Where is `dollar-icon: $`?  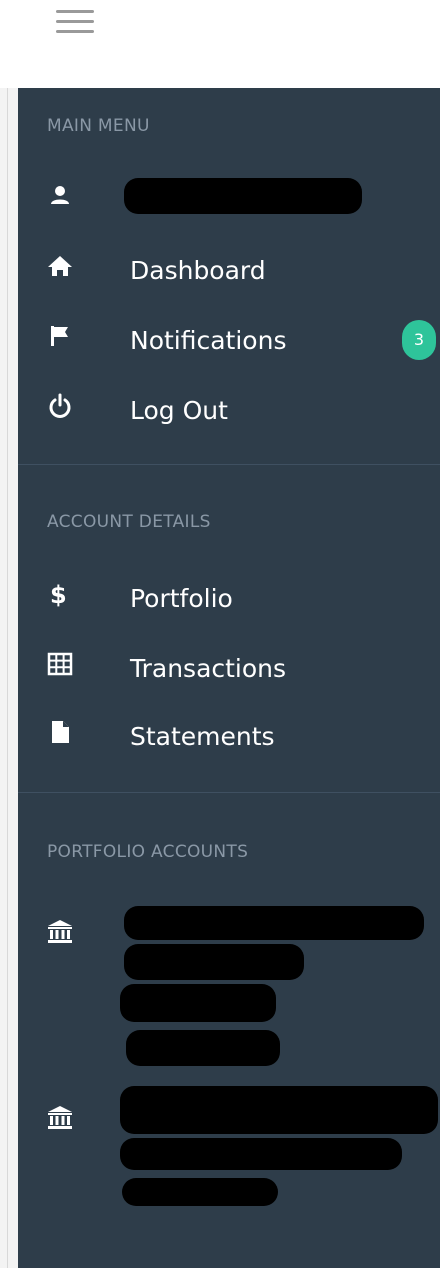
dollar-icon: $ is located at coordinates (58, 594).